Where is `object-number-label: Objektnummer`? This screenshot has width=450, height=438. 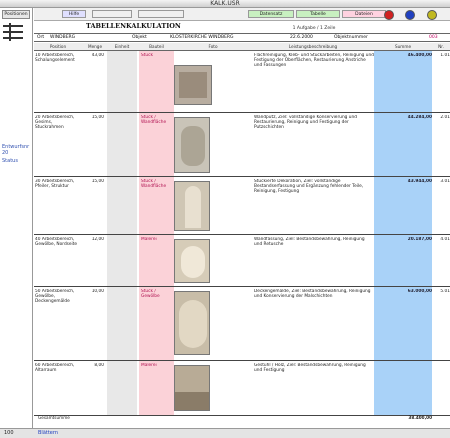 object-number-label: Objektnummer is located at coordinates (351, 37).